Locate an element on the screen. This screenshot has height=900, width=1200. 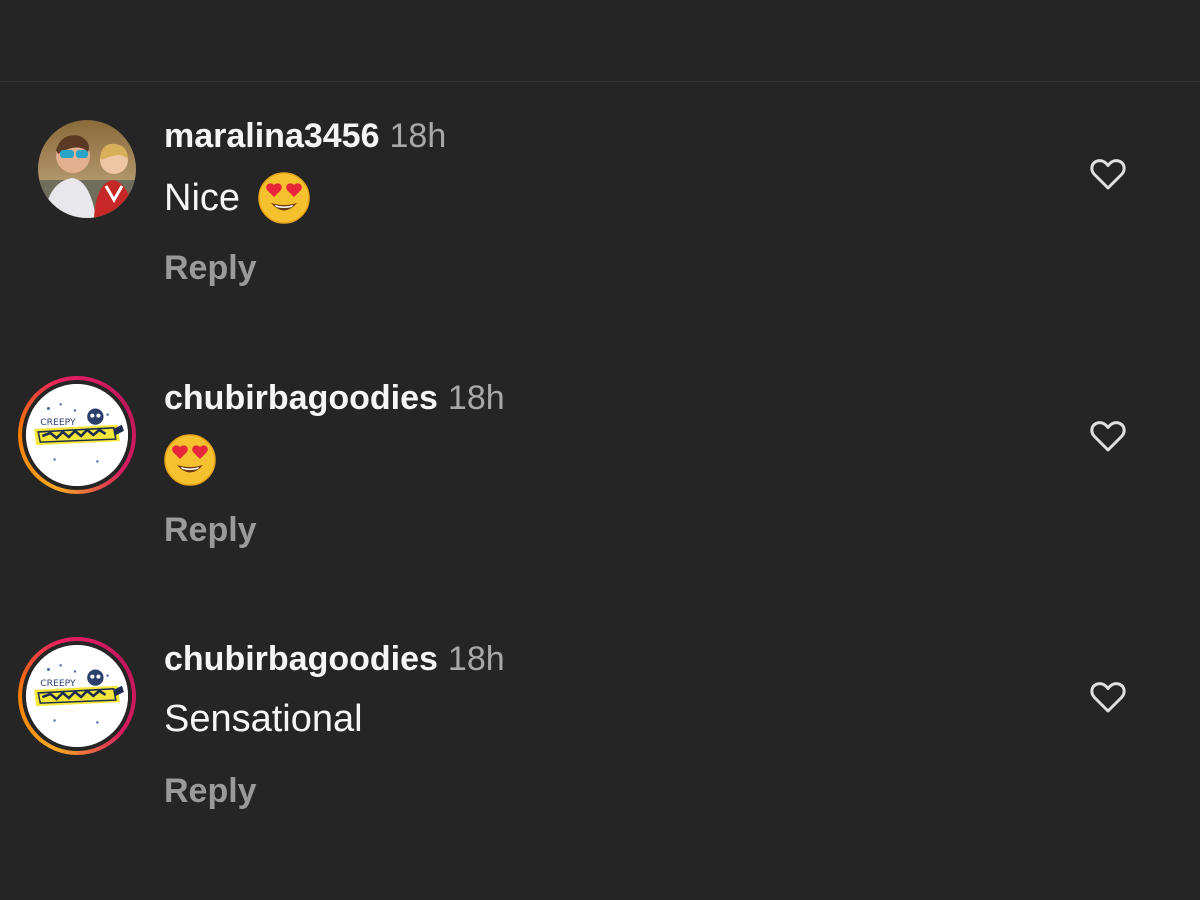
top-bar is located at coordinates (600, 41).